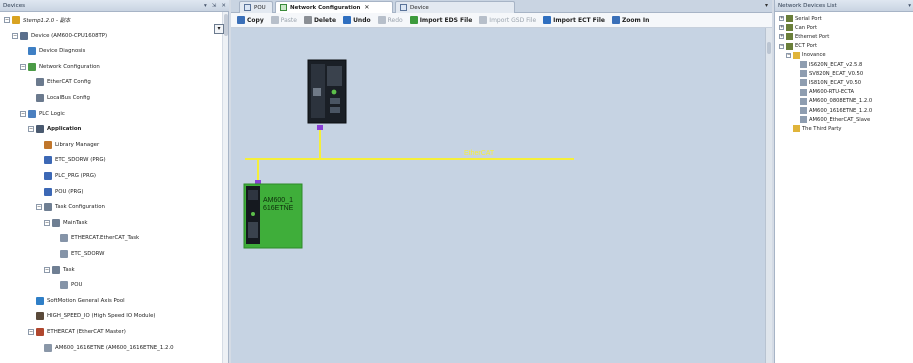  What do you see at coordinates (419, 7) in the screenshot?
I see `tab-label: Device` at bounding box center [419, 7].